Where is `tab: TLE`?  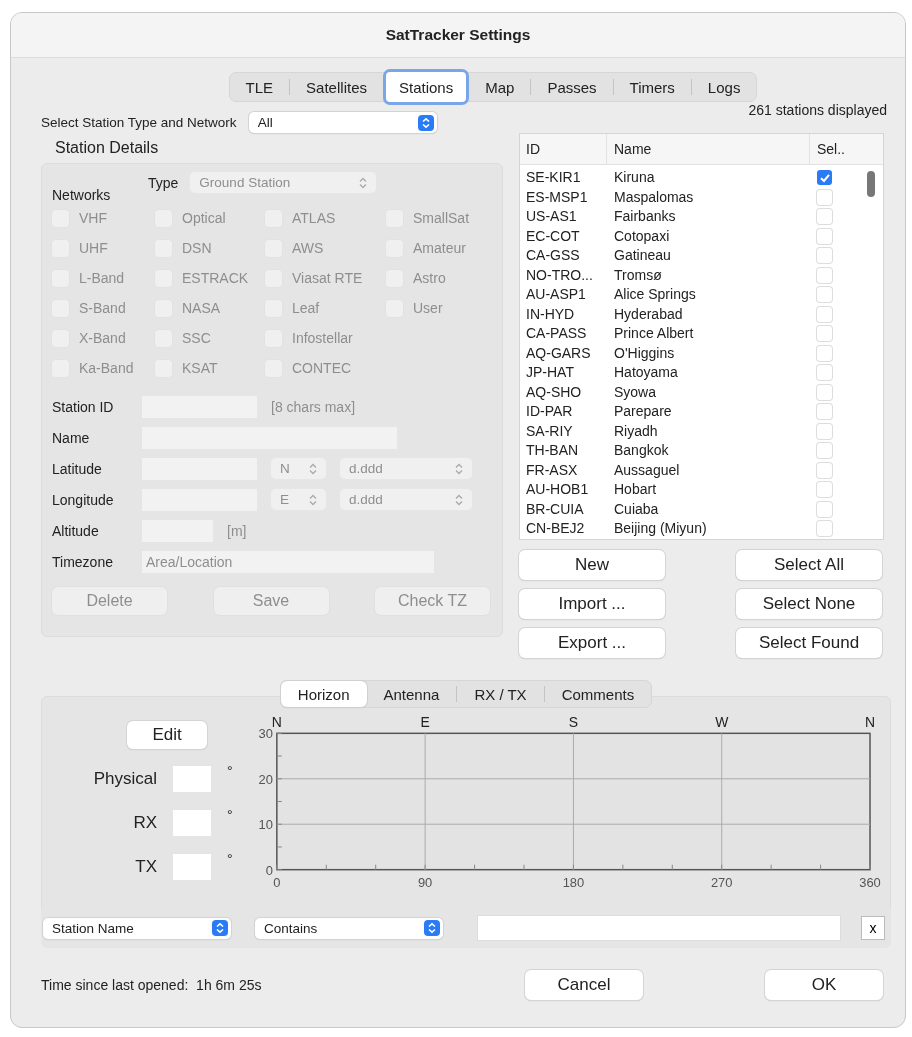
tab: TLE is located at coordinates (259, 87).